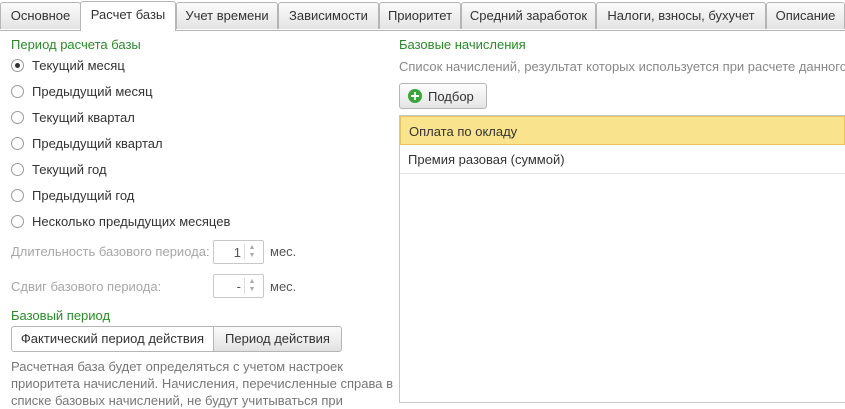  I want to click on tab-zavisimosti: Зависимости, so click(328, 15).